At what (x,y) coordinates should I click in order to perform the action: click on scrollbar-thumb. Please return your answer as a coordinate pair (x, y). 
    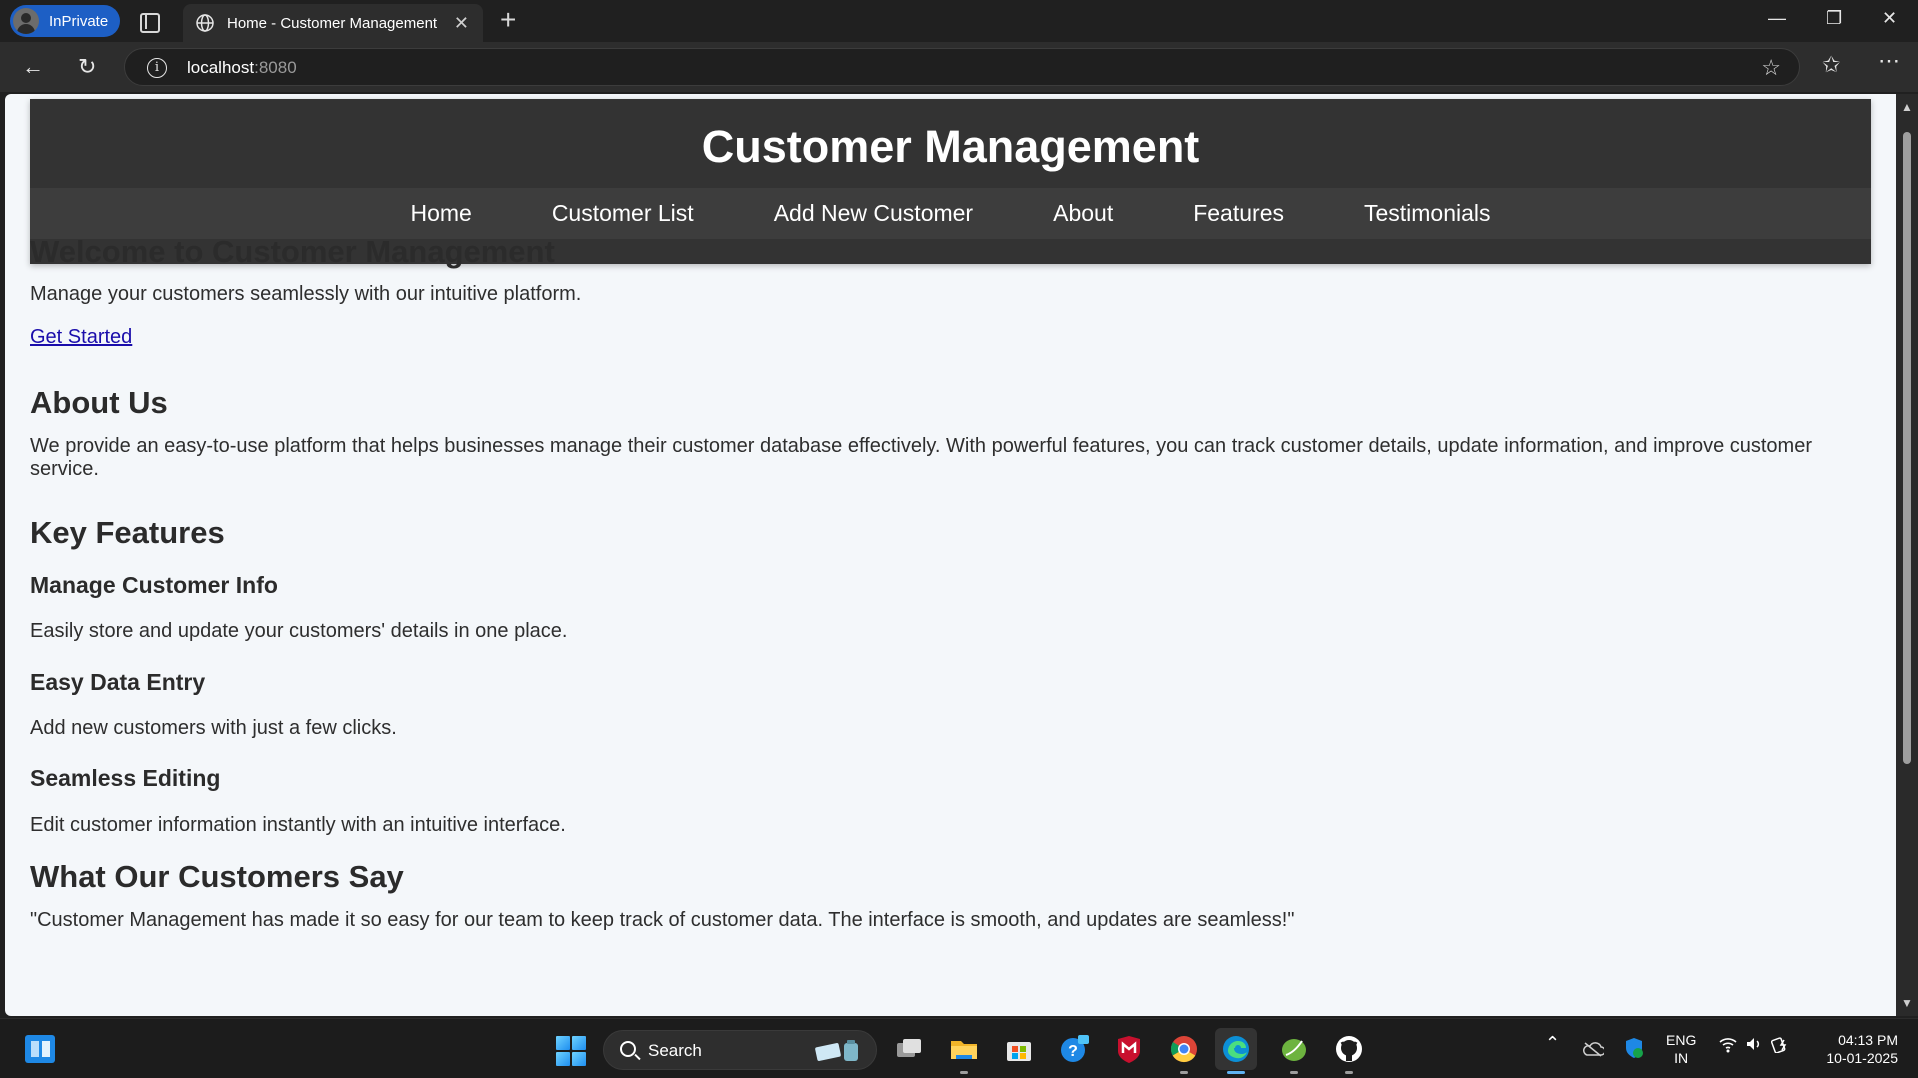
    Looking at the image, I should click on (1907, 448).